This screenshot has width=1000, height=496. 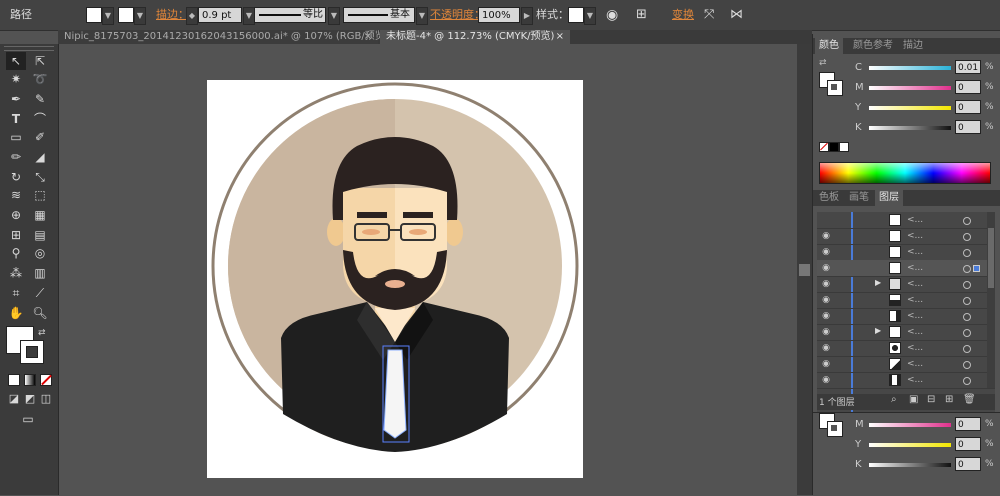 What do you see at coordinates (910, 445) in the screenshot?
I see `slider-y-2-track` at bounding box center [910, 445].